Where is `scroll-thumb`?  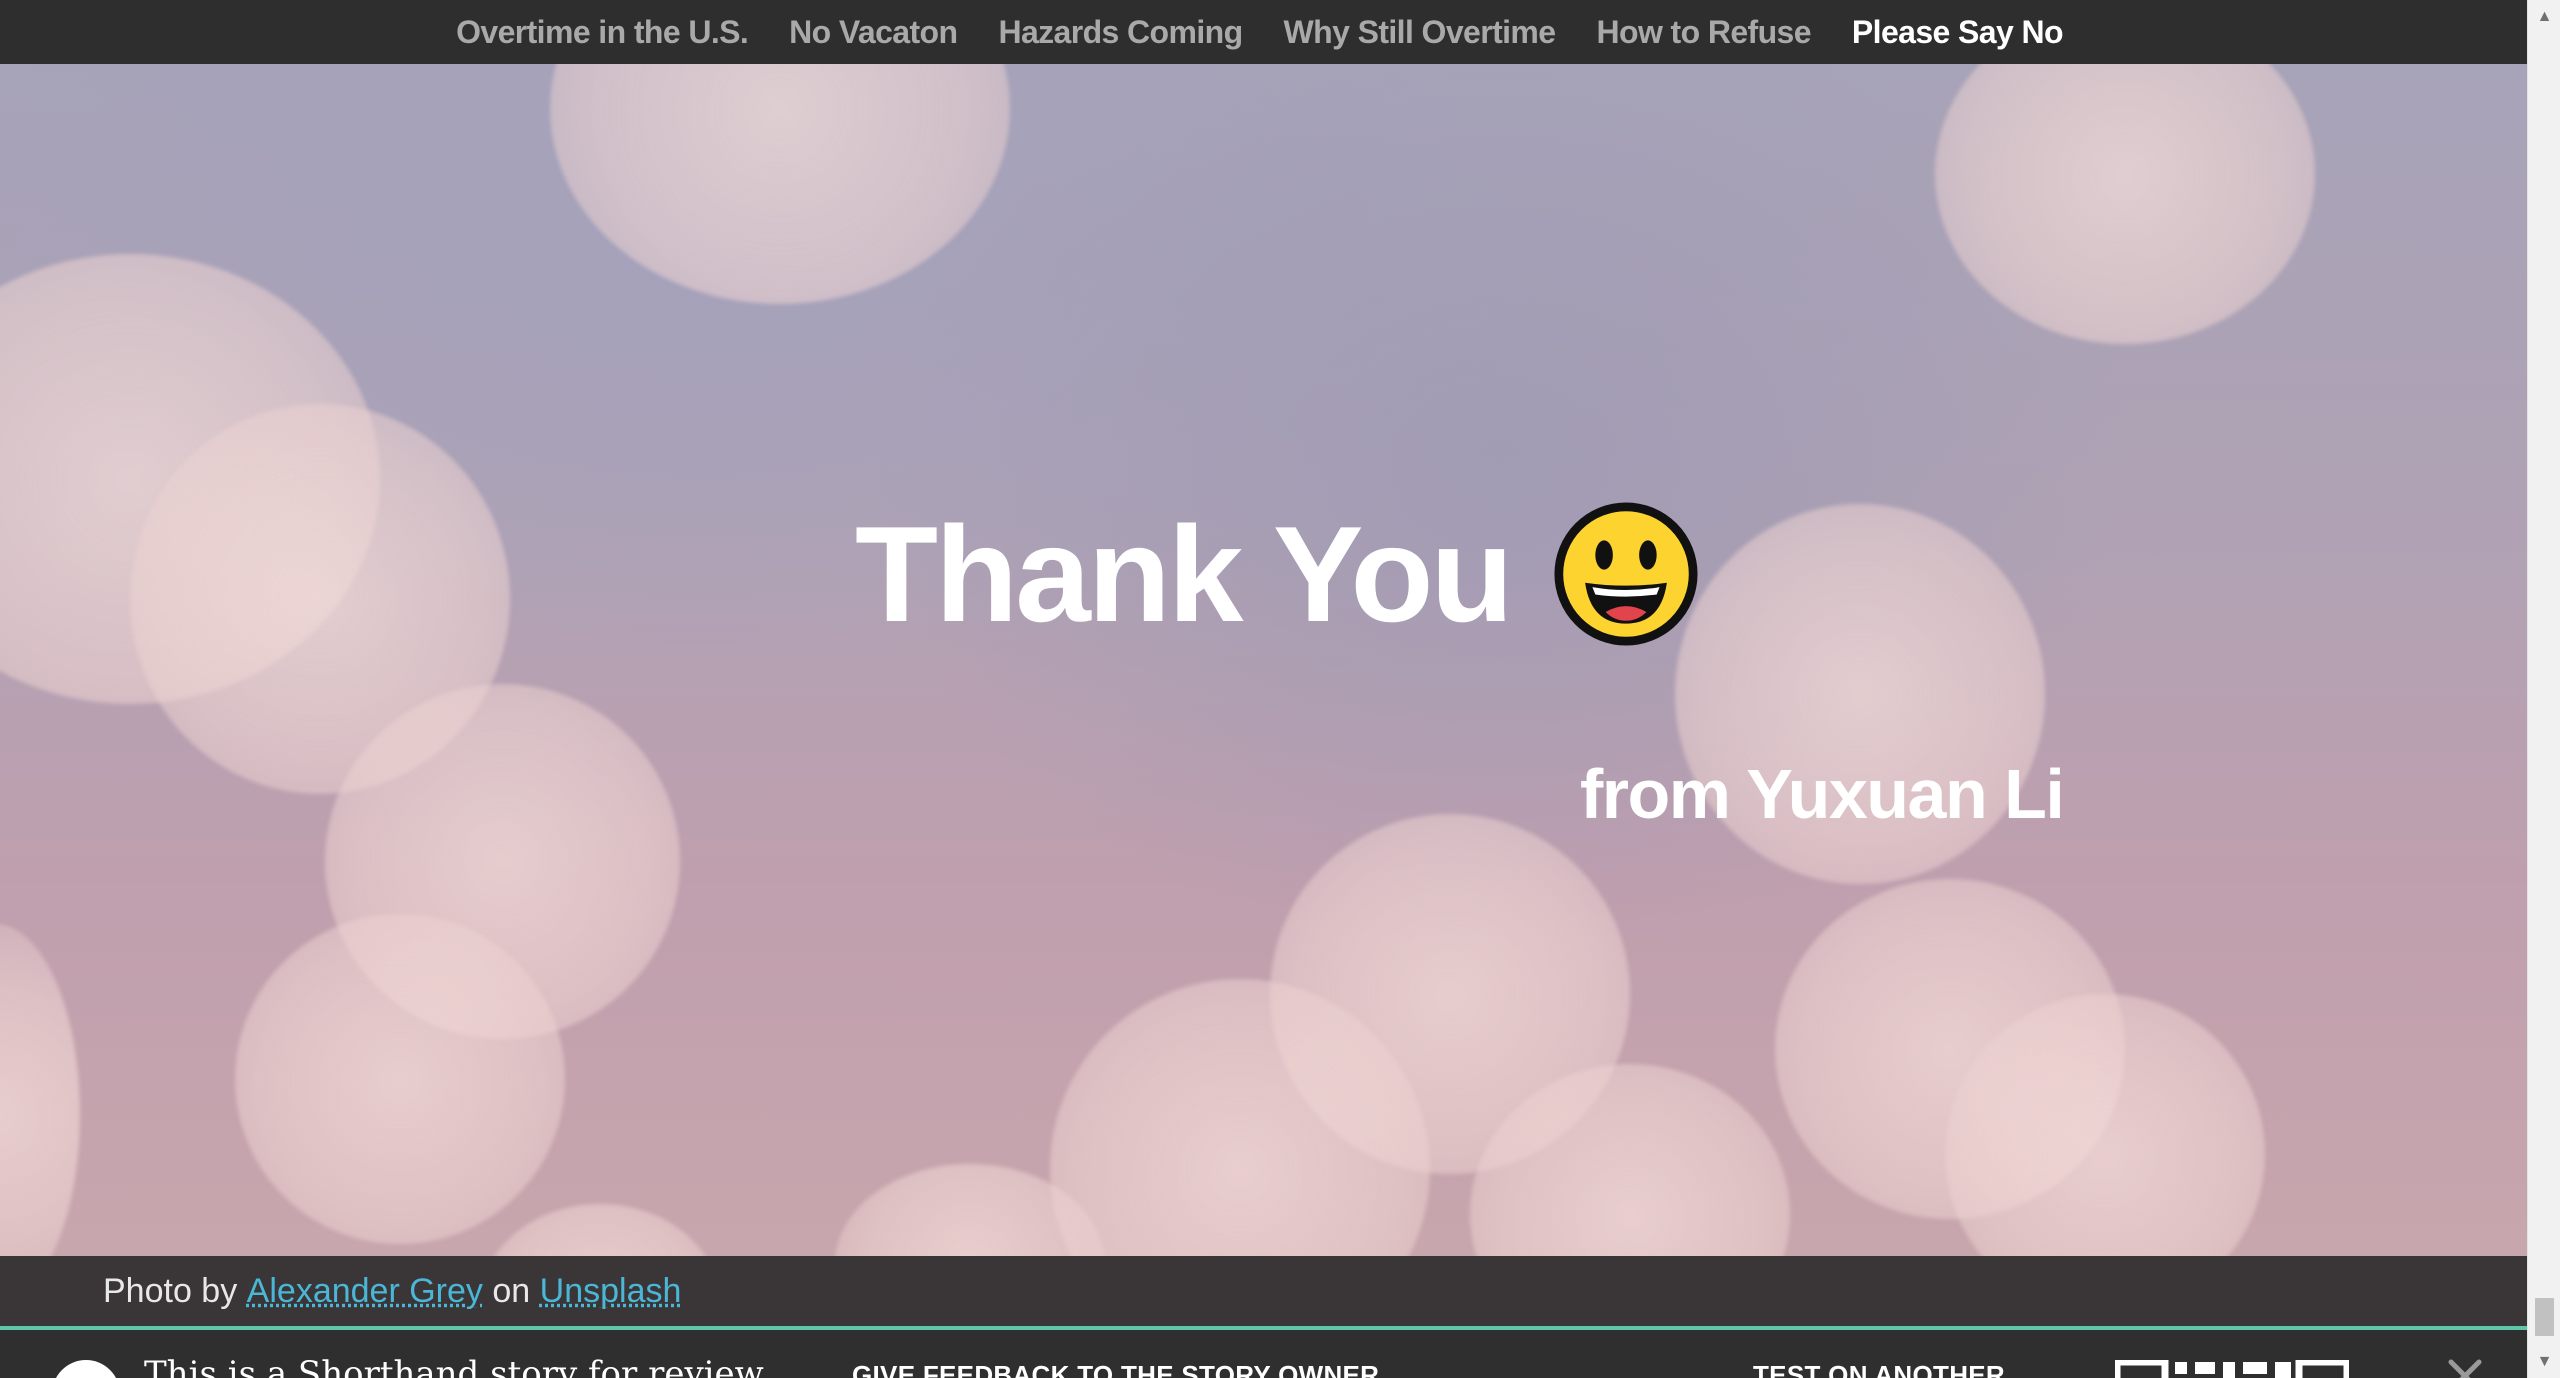
scroll-thumb is located at coordinates (2544, 1317).